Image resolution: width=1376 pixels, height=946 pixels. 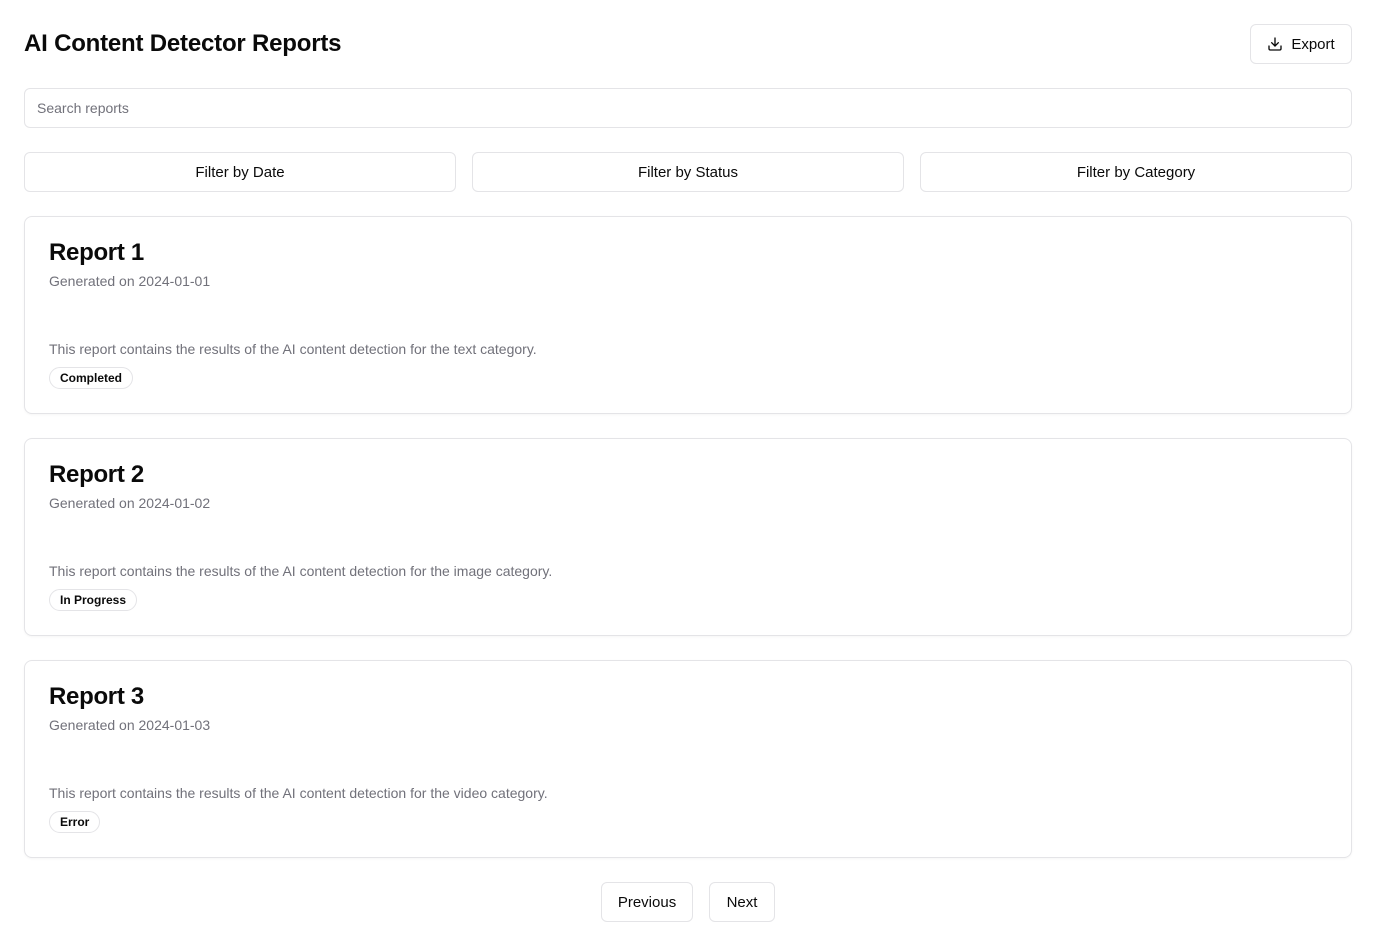 I want to click on page-title: AI Content Detector Reports, so click(x=183, y=43).